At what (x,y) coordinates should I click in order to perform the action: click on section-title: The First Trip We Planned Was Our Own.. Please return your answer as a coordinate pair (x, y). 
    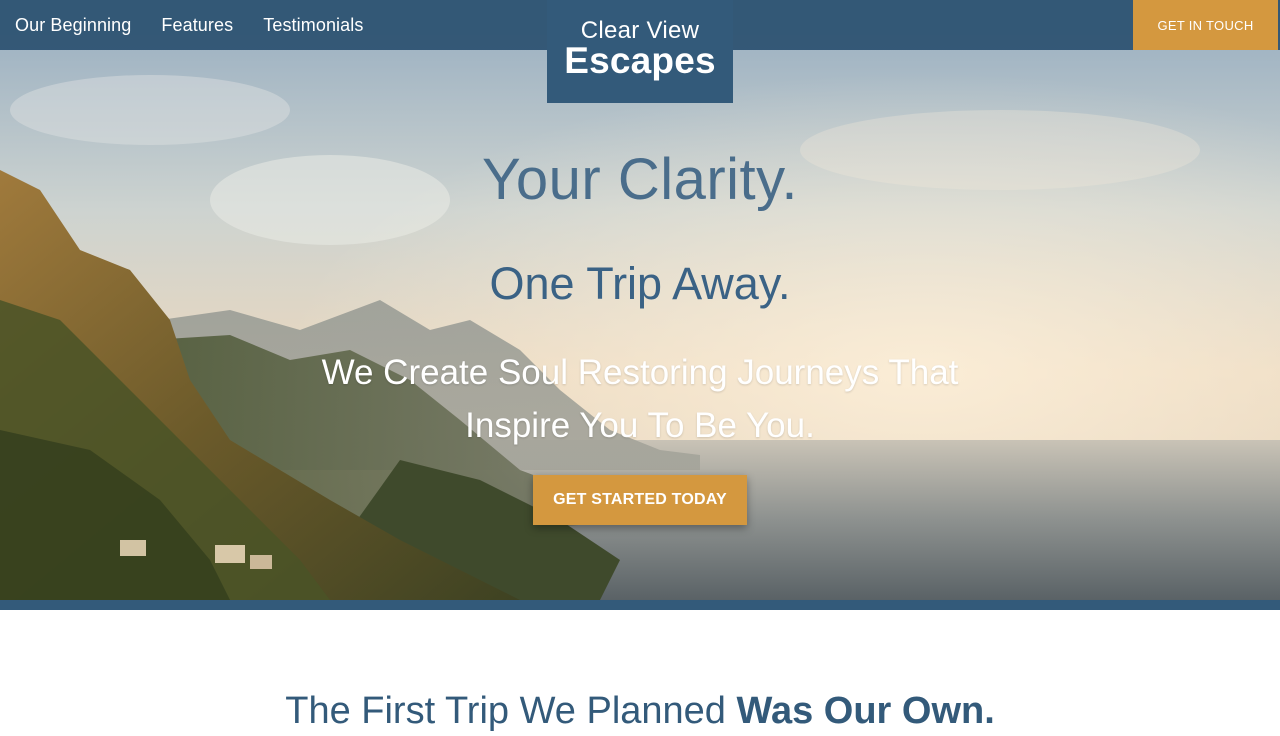
    Looking at the image, I should click on (640, 711).